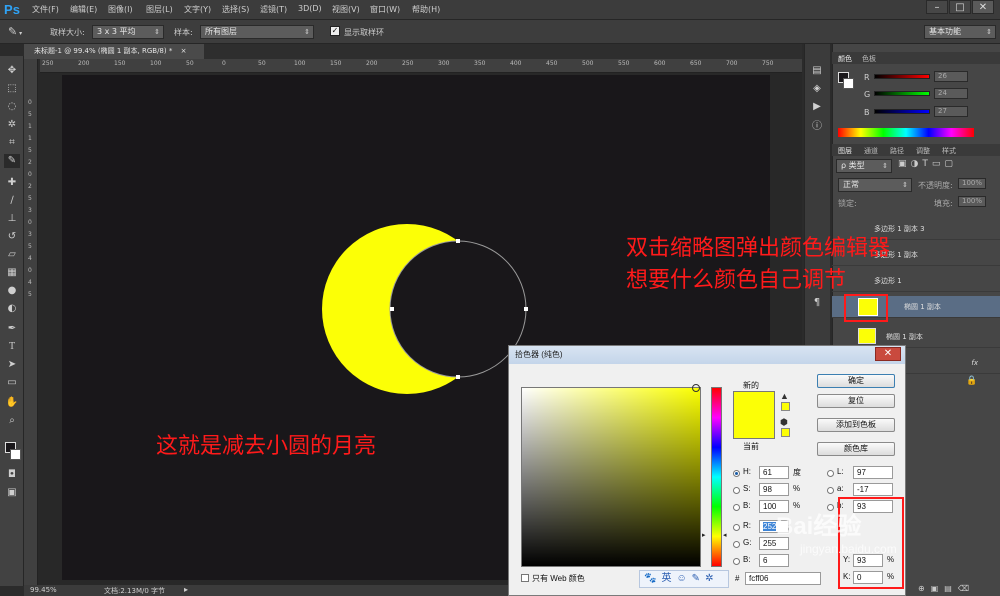 The height and width of the screenshot is (596, 1000). I want to click on hue-arrow-left-icon: ▸, so click(704, 535).